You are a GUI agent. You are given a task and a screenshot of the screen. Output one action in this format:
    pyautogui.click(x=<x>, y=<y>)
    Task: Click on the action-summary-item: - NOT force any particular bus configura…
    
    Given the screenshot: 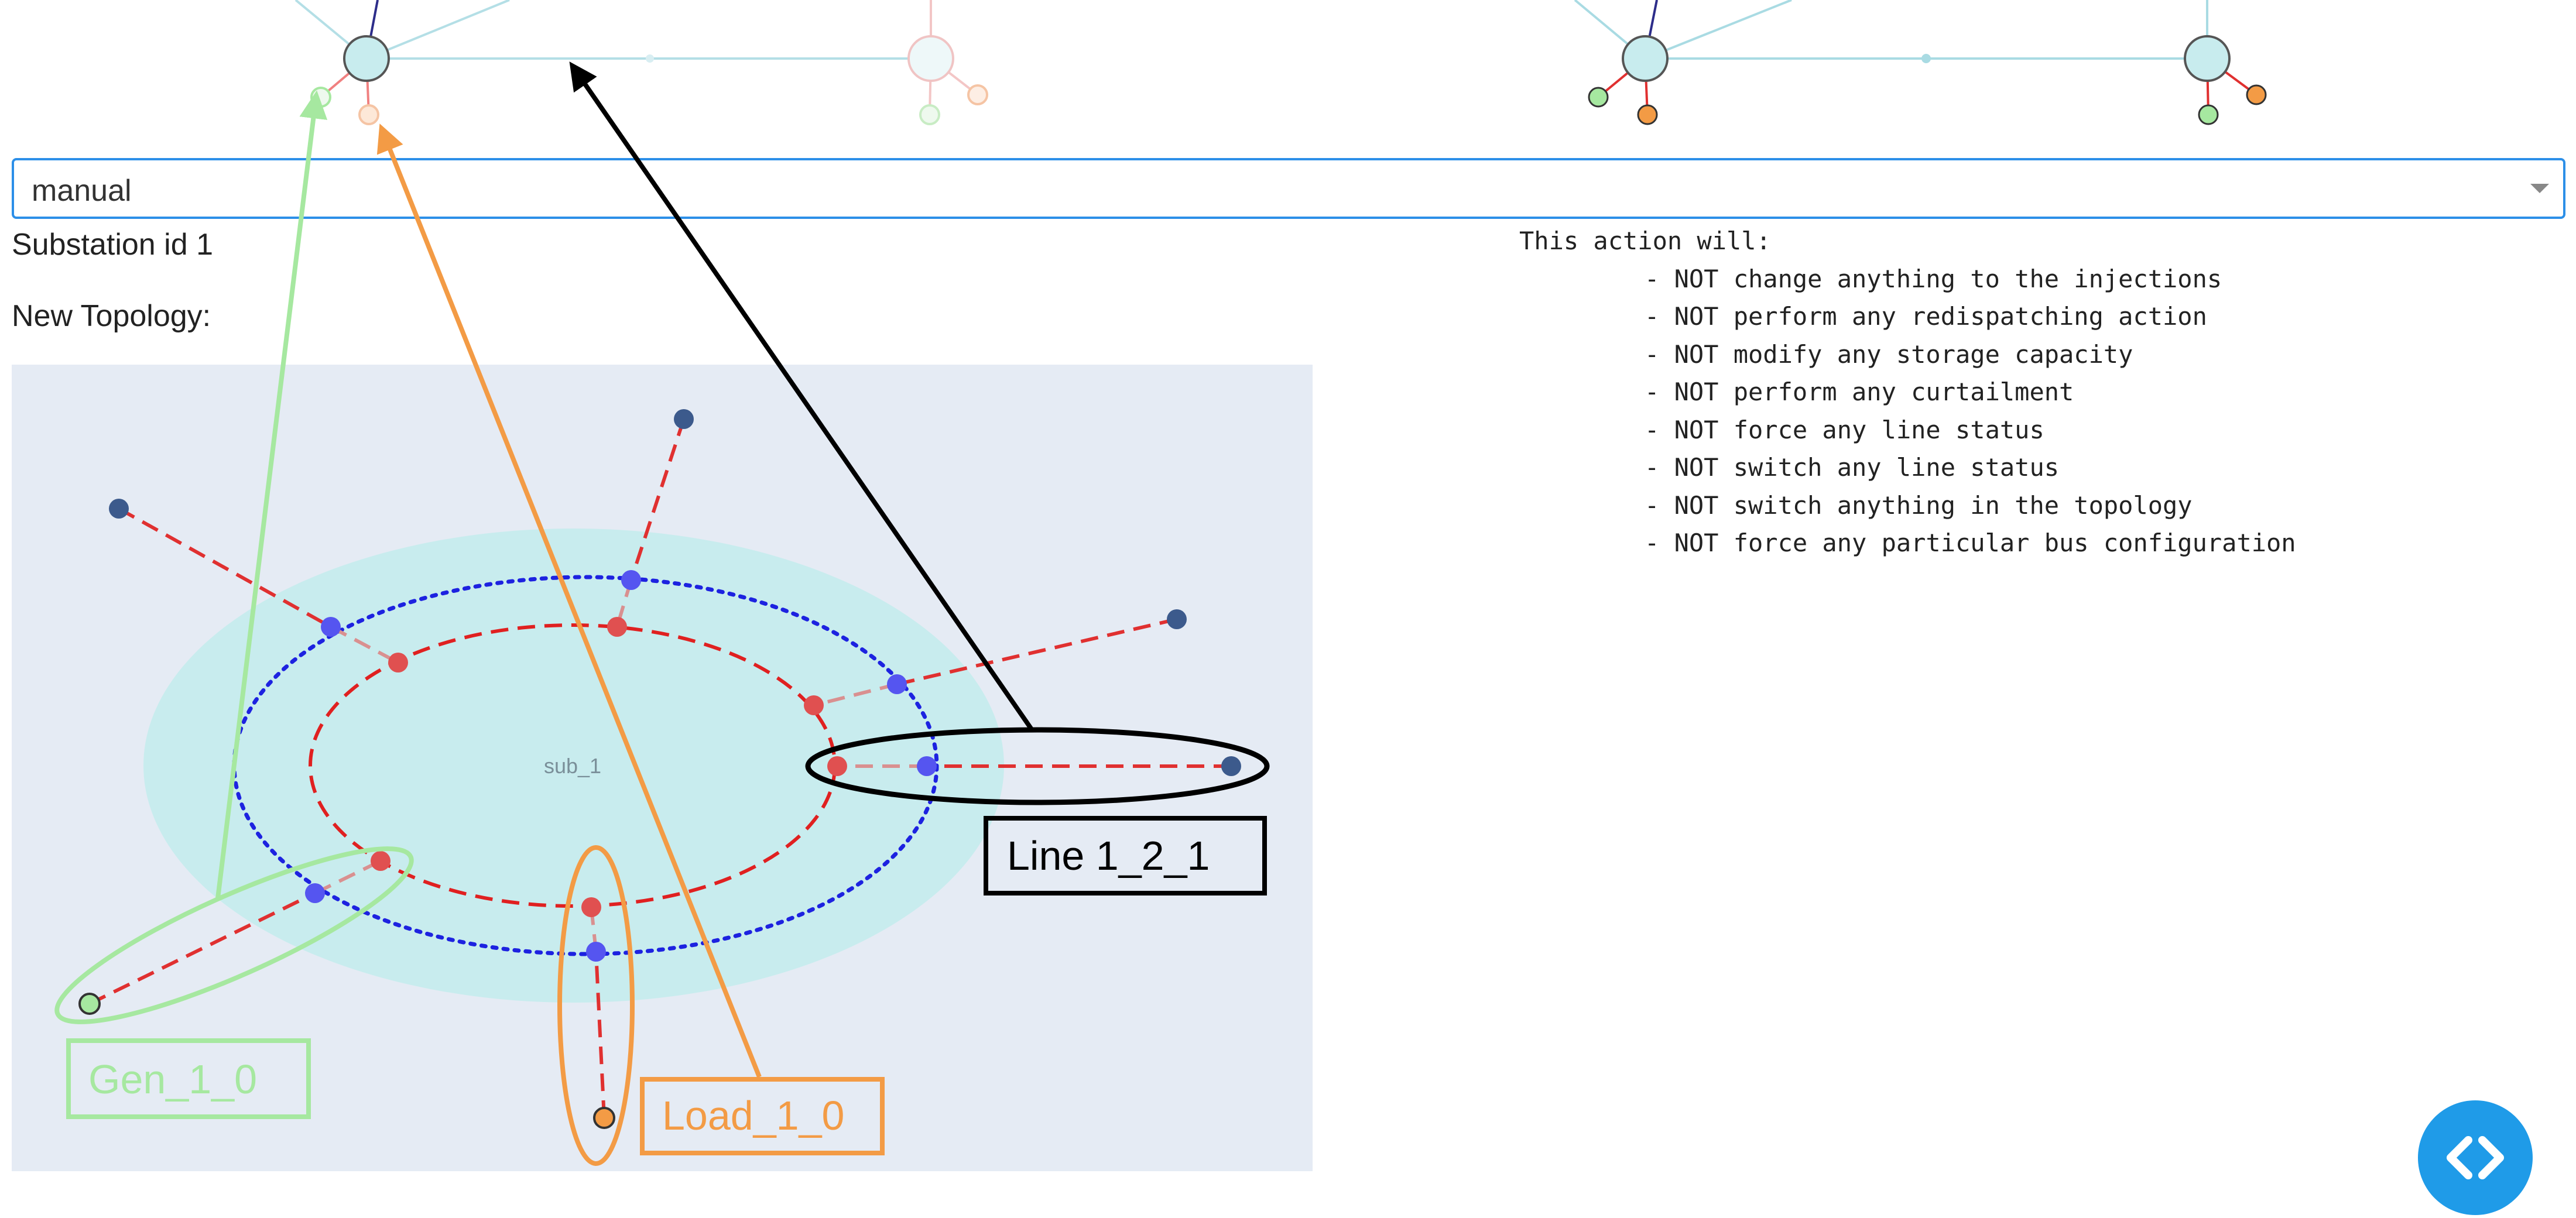 What is the action you would take?
    pyautogui.click(x=1970, y=543)
    